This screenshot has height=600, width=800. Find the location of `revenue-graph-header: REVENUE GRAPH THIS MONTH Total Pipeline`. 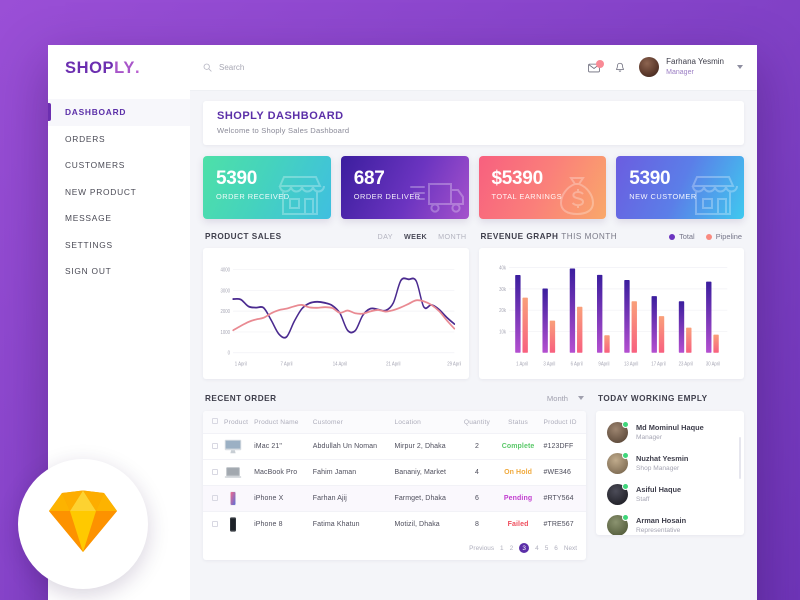

revenue-graph-header: REVENUE GRAPH THIS MONTH Total Pipeline is located at coordinates (612, 236).